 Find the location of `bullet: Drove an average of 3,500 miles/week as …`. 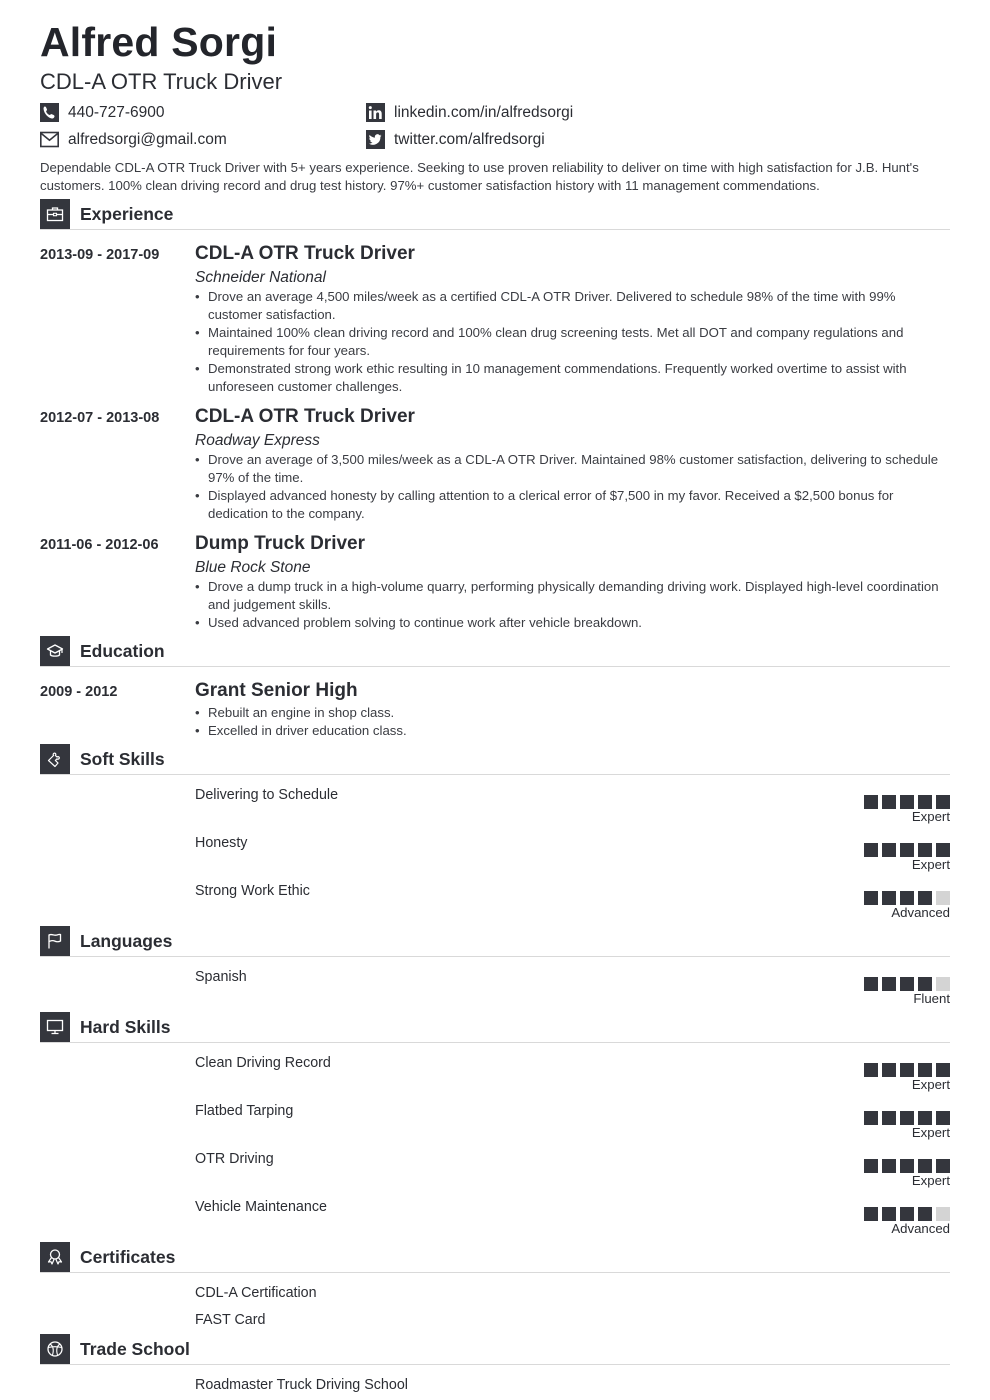

bullet: Drove an average of 3,500 miles/week as … is located at coordinates (572, 469).